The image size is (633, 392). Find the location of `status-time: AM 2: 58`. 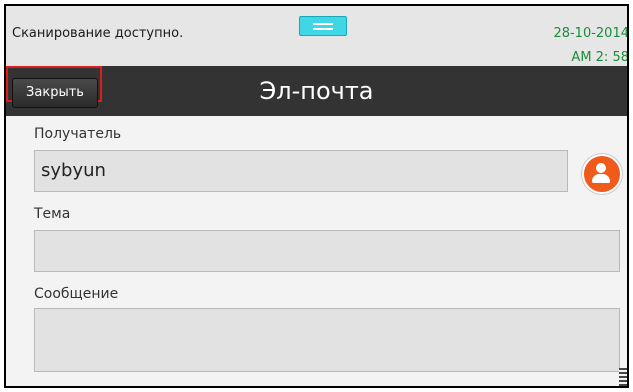

status-time: AM 2: 58 is located at coordinates (600, 57).